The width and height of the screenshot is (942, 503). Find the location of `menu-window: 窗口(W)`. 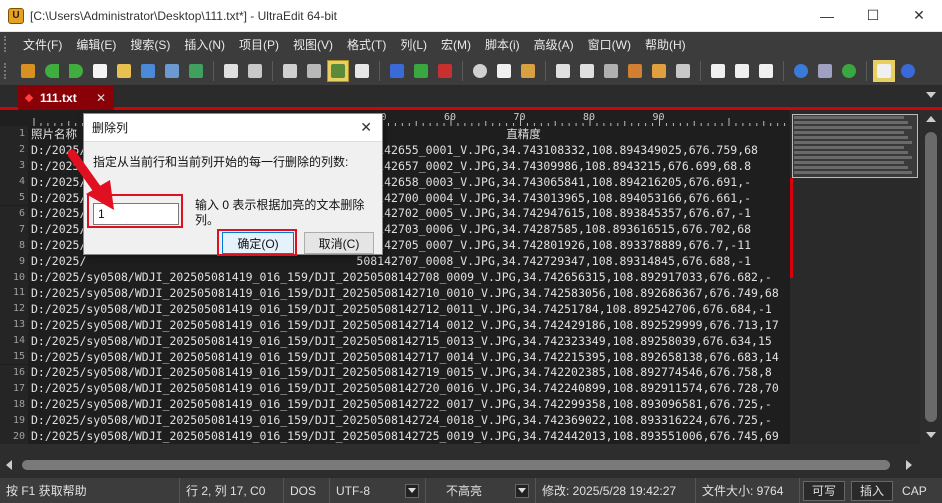

menu-window: 窗口(W) is located at coordinates (609, 44).